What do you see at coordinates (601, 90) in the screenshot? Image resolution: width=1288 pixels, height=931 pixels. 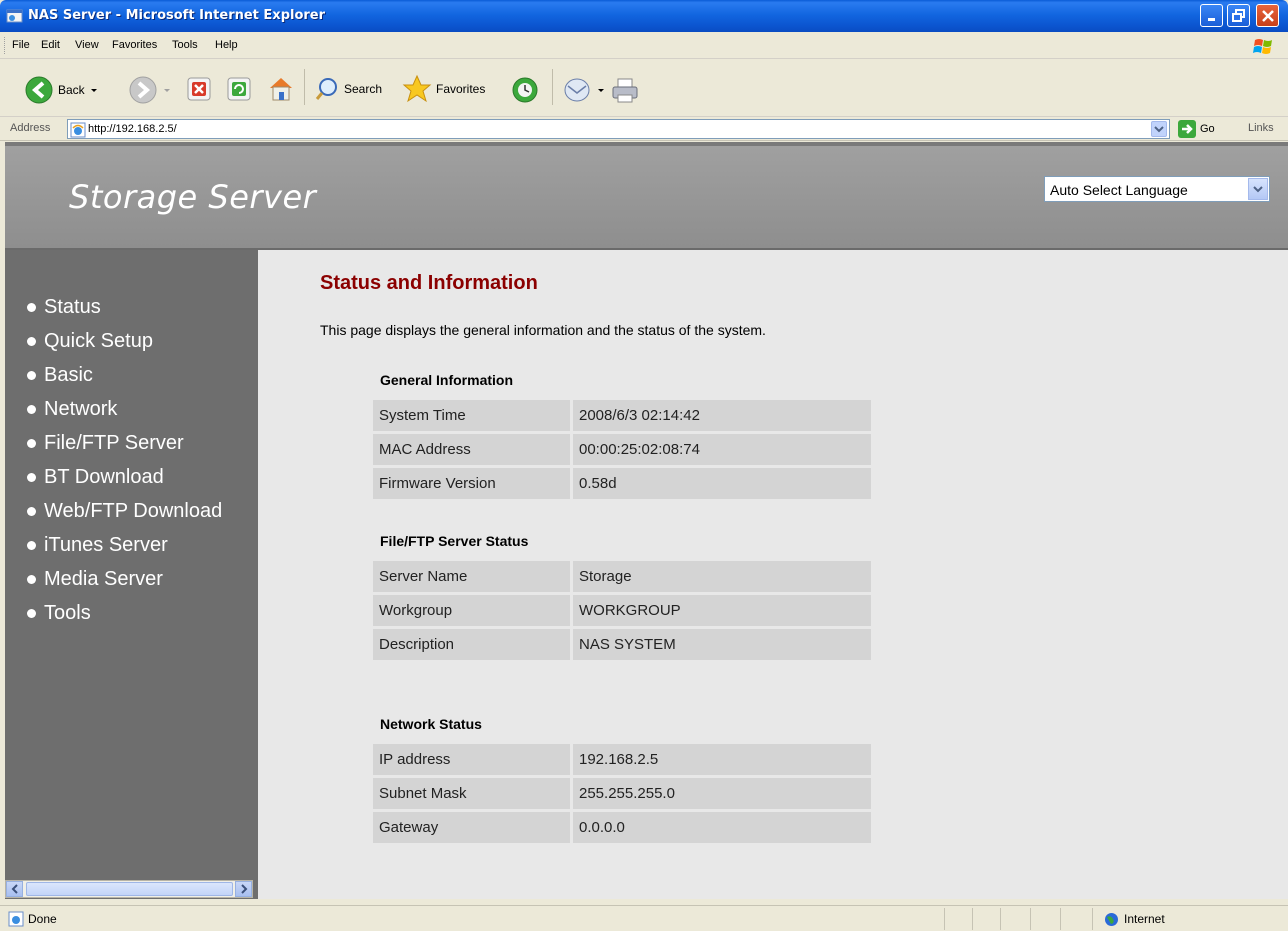 I see `mail-dropdown-icon` at bounding box center [601, 90].